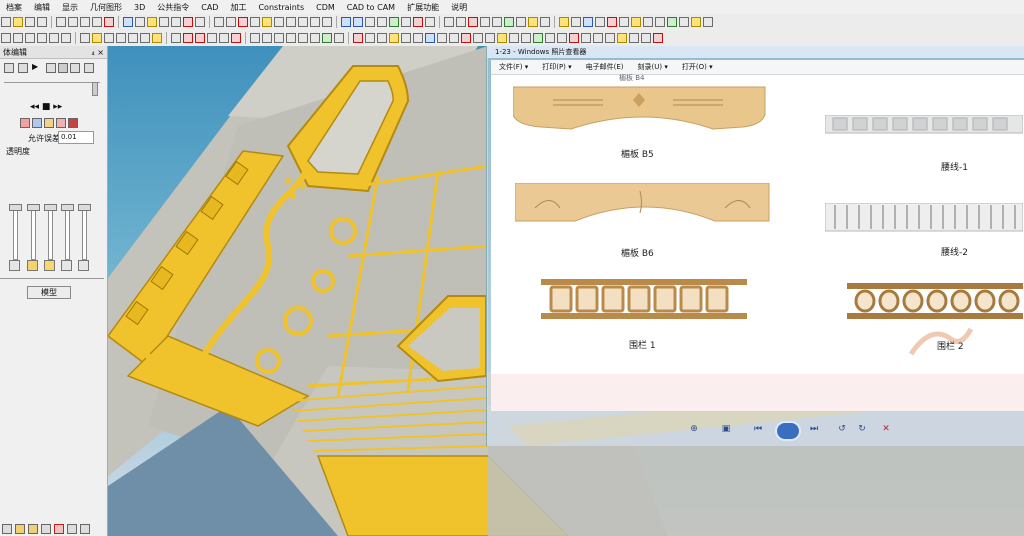  What do you see at coordinates (14, 265) in the screenshot?
I see `eraser-icon` at bounding box center [14, 265].